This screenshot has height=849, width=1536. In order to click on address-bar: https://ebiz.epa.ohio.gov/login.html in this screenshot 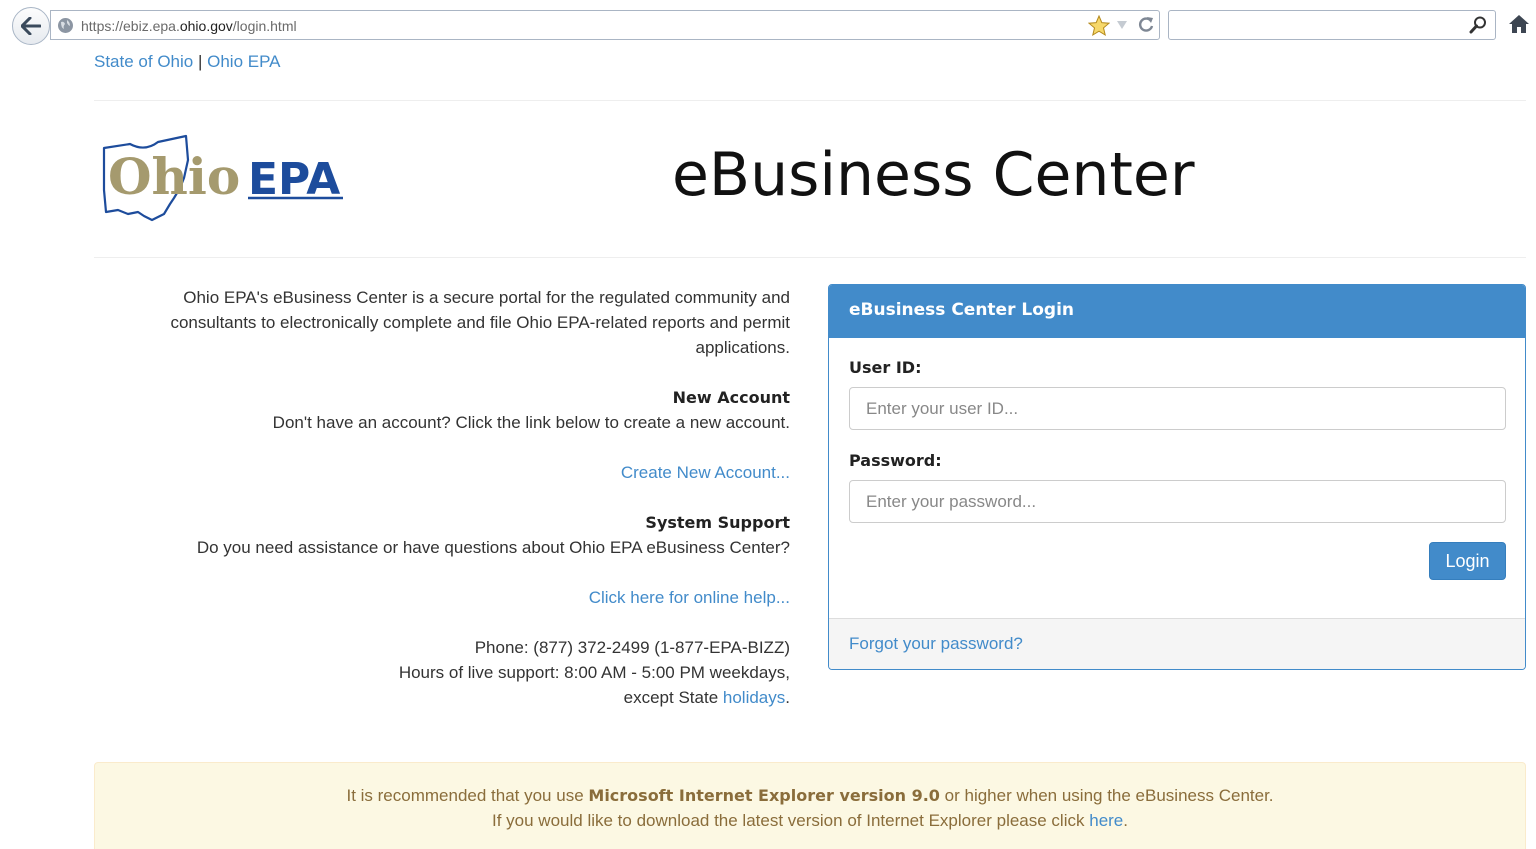, I will do `click(605, 25)`.